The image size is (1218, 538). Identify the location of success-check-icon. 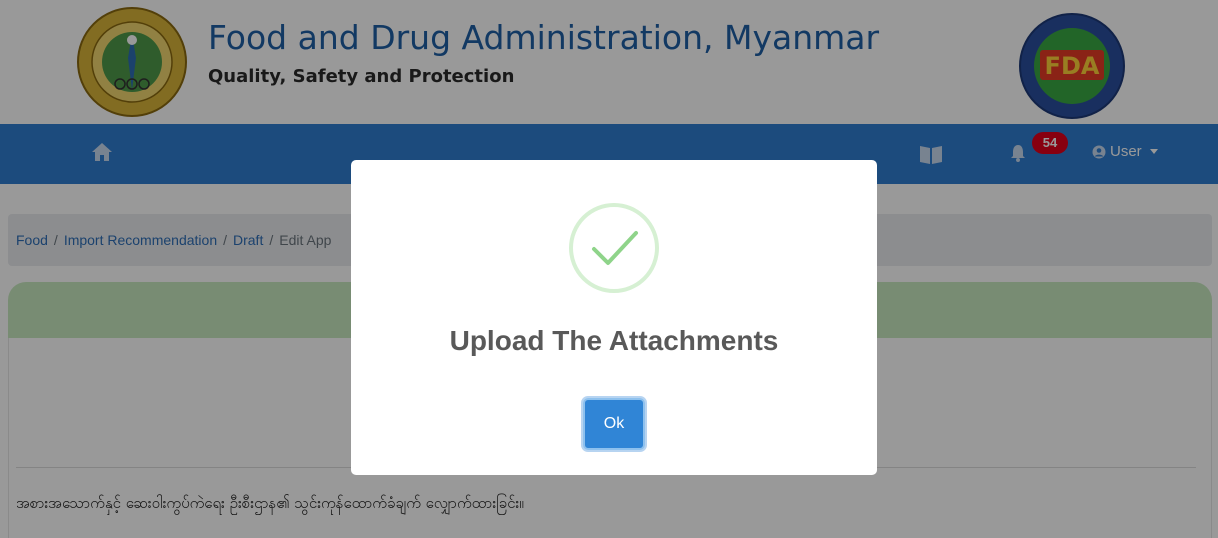
(614, 248).